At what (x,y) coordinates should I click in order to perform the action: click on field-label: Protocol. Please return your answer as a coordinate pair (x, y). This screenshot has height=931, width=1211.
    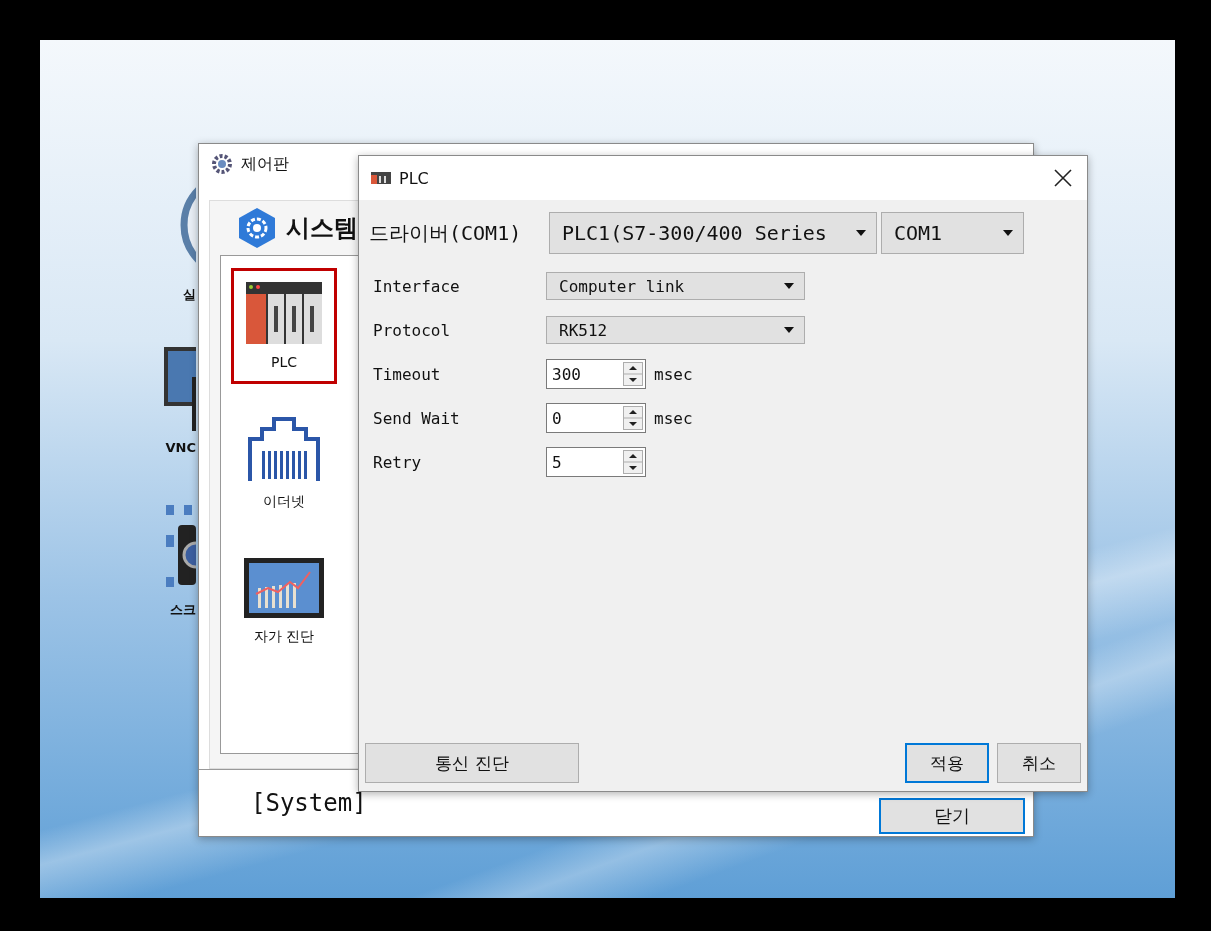
    Looking at the image, I should click on (412, 330).